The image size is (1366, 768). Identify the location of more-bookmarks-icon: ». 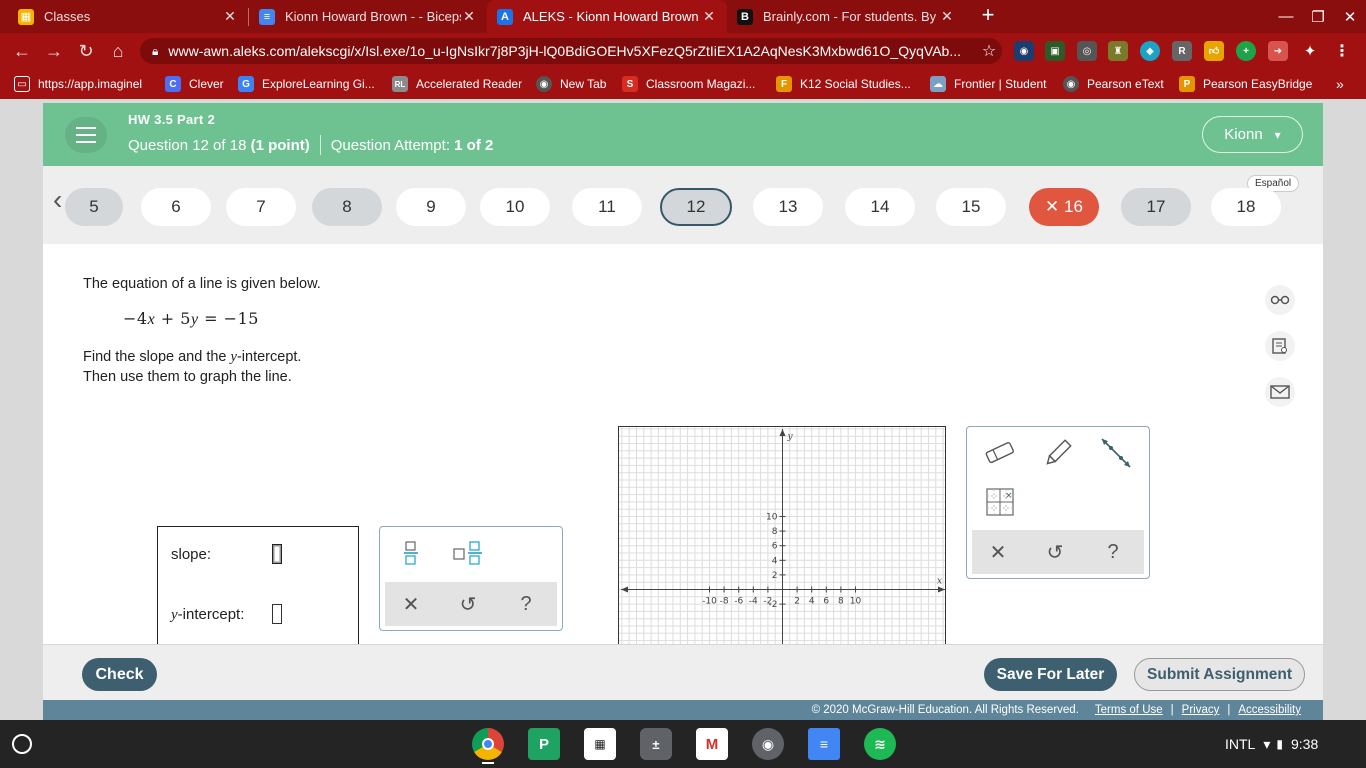
(1340, 84).